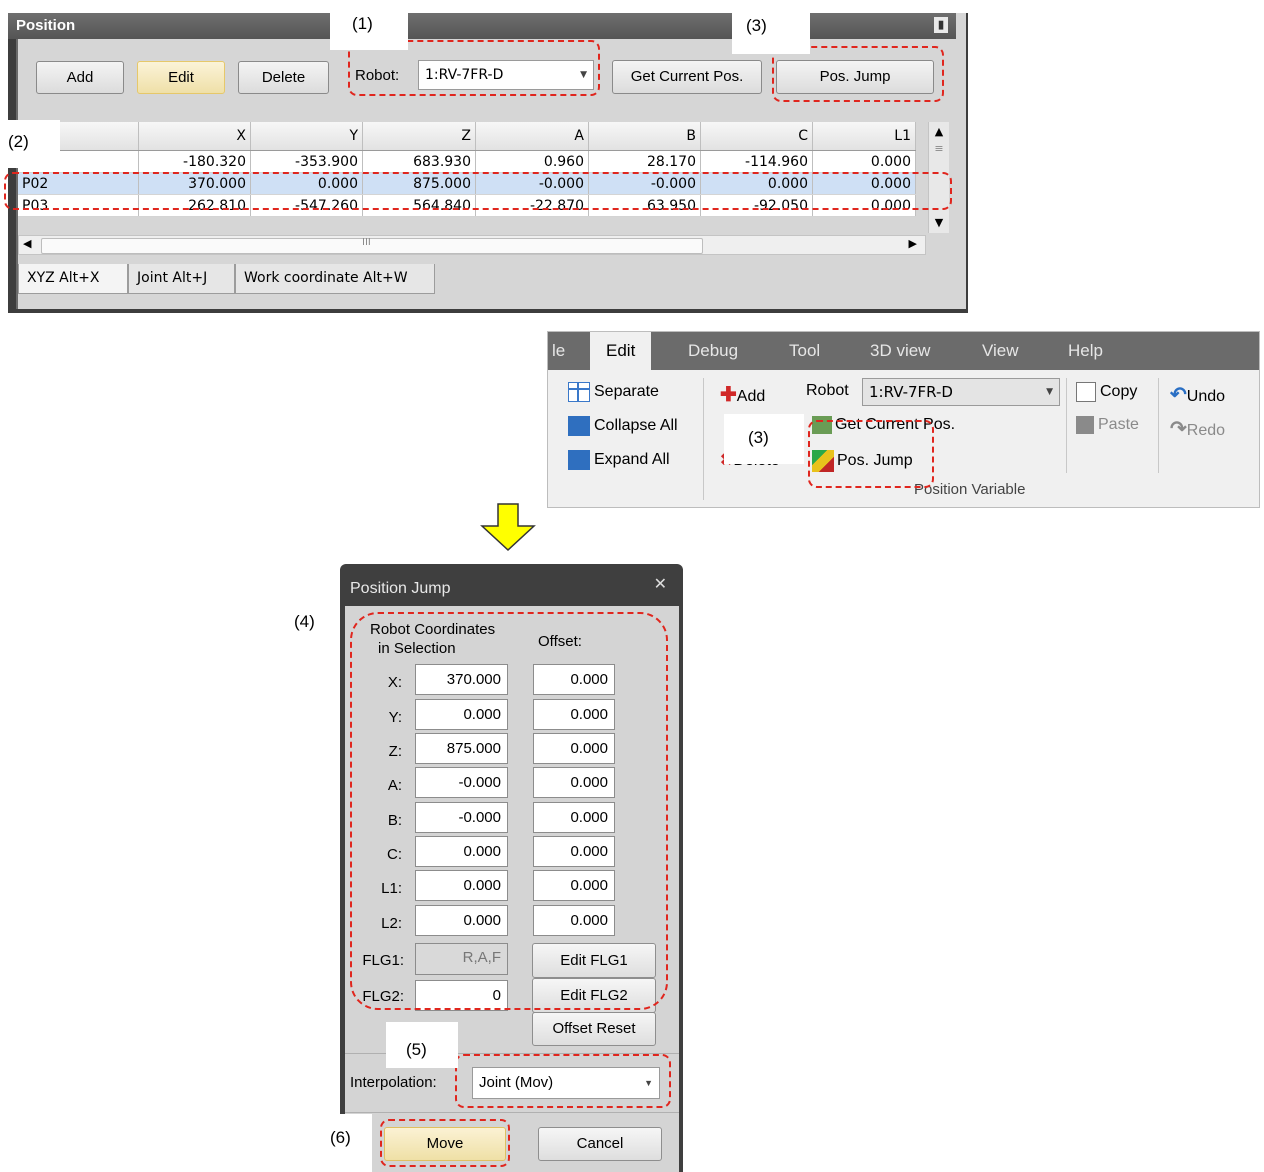  Describe the element at coordinates (27, 243) in the screenshot. I see `scroll-left-icon: ◀` at that location.